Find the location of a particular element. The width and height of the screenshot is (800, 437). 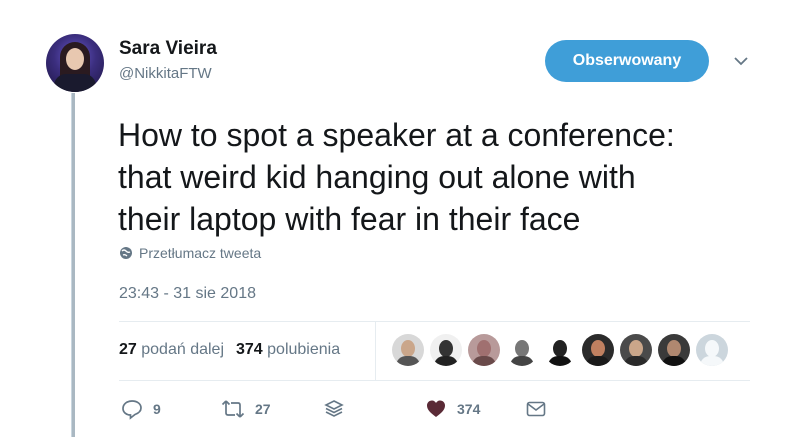

user-handle: @NikkitaFTW is located at coordinates (165, 73).